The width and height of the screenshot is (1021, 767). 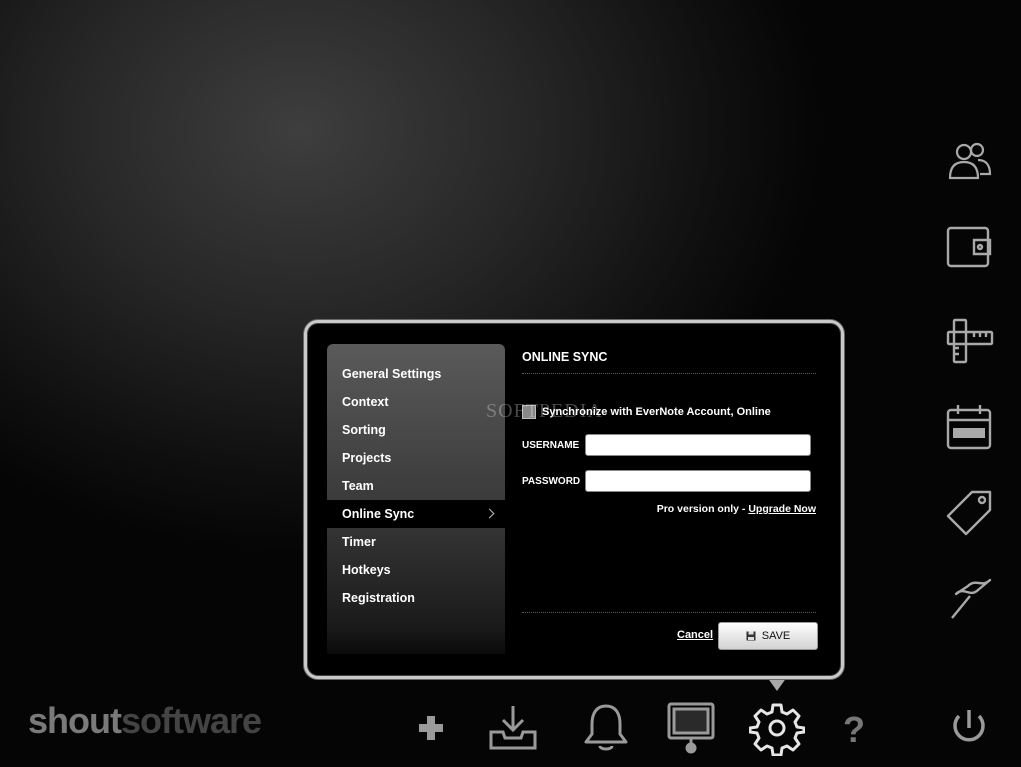 I want to click on username-label: USERNAME, so click(x=551, y=445).